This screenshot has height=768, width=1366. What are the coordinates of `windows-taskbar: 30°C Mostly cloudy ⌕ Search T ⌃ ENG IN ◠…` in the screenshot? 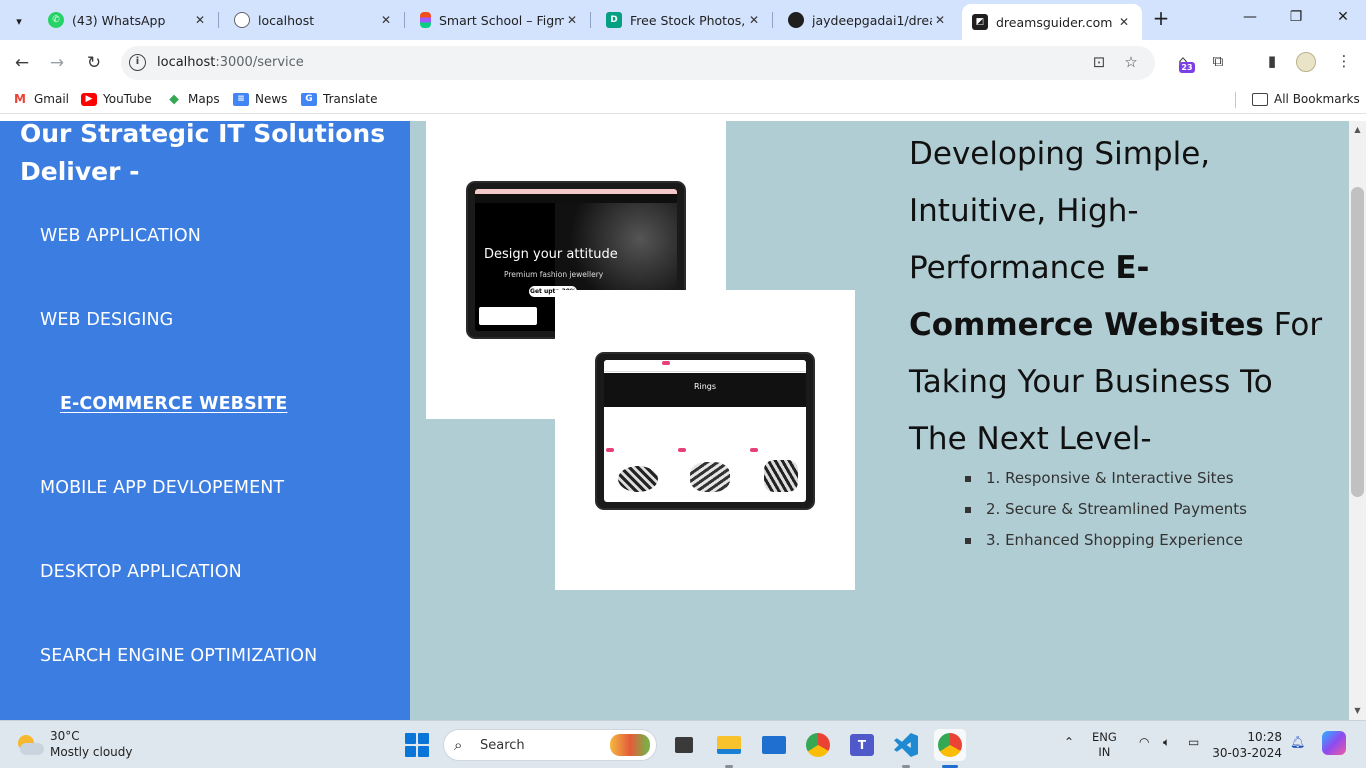 It's located at (683, 744).